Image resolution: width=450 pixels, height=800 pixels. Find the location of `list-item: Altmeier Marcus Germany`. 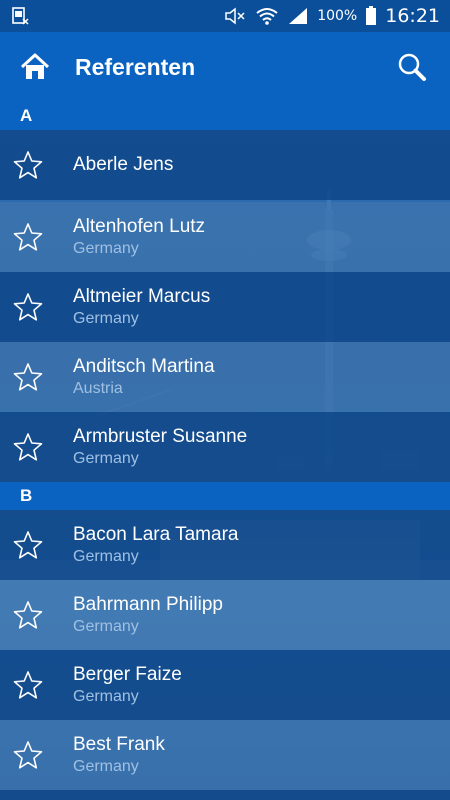

list-item: Altmeier Marcus Germany is located at coordinates (225, 307).